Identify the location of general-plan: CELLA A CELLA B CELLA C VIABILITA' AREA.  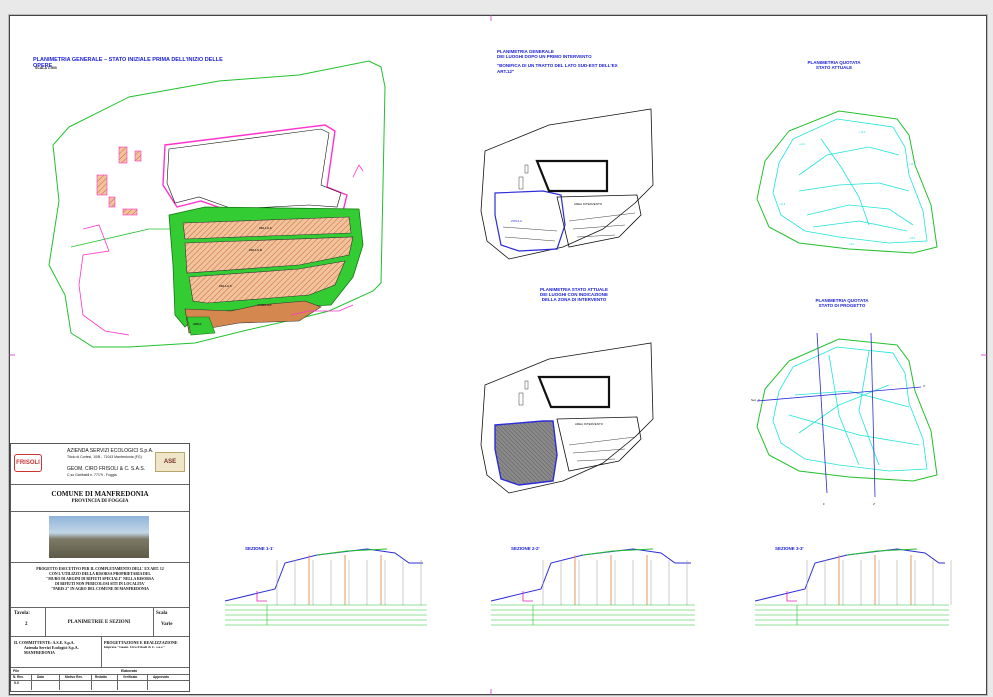
(217, 204).